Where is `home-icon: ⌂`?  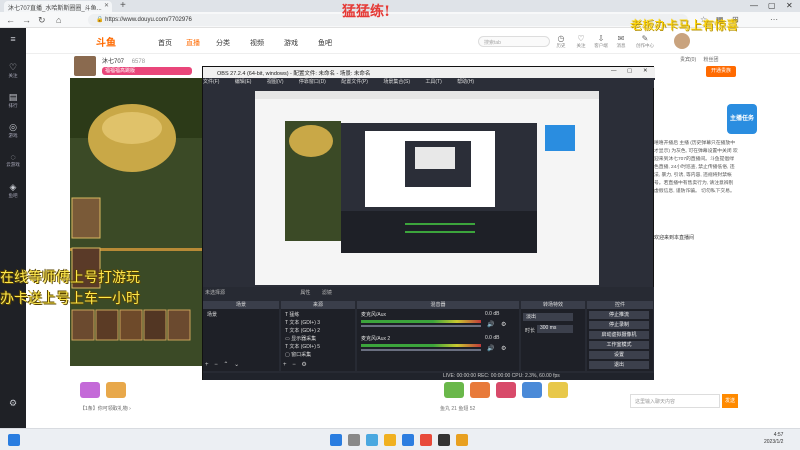
home-icon: ⌂ is located at coordinates (58, 20).